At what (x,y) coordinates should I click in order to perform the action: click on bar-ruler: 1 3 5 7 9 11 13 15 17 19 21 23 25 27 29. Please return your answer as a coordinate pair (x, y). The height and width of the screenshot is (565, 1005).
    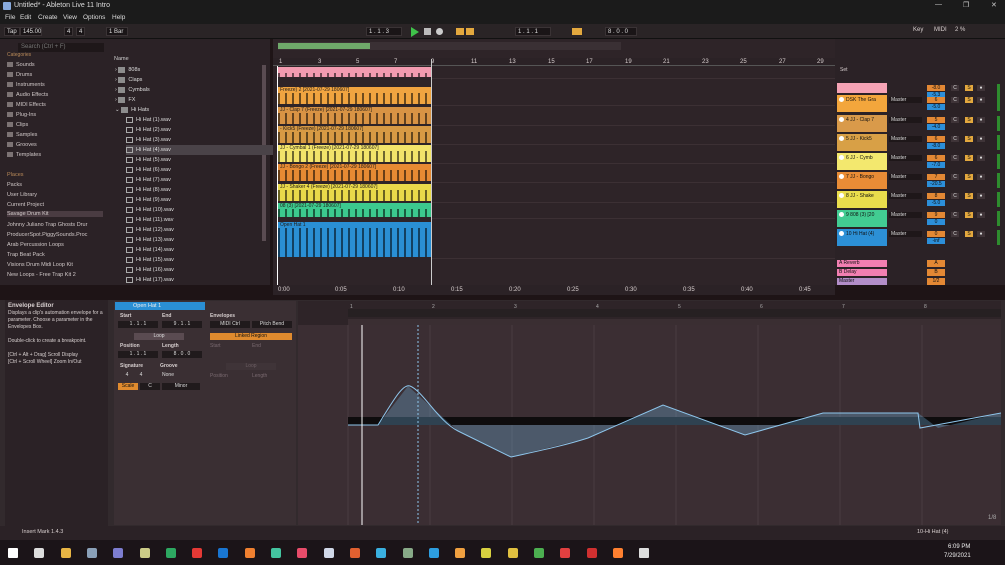
    Looking at the image, I should click on (554, 62).